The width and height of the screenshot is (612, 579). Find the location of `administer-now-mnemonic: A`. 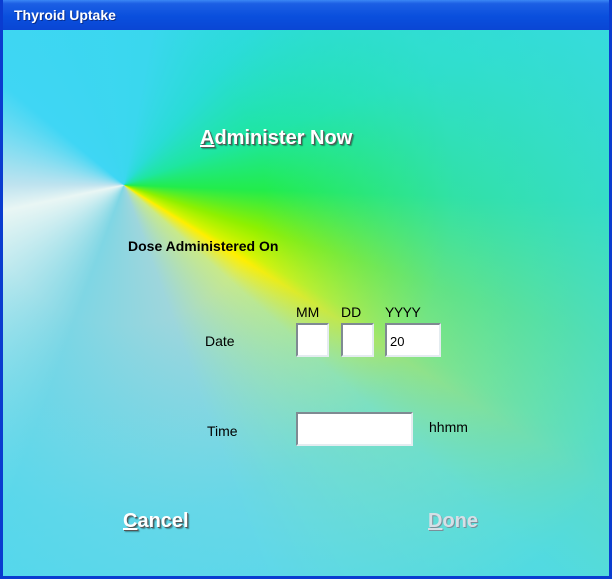

administer-now-mnemonic: A is located at coordinates (207, 138).